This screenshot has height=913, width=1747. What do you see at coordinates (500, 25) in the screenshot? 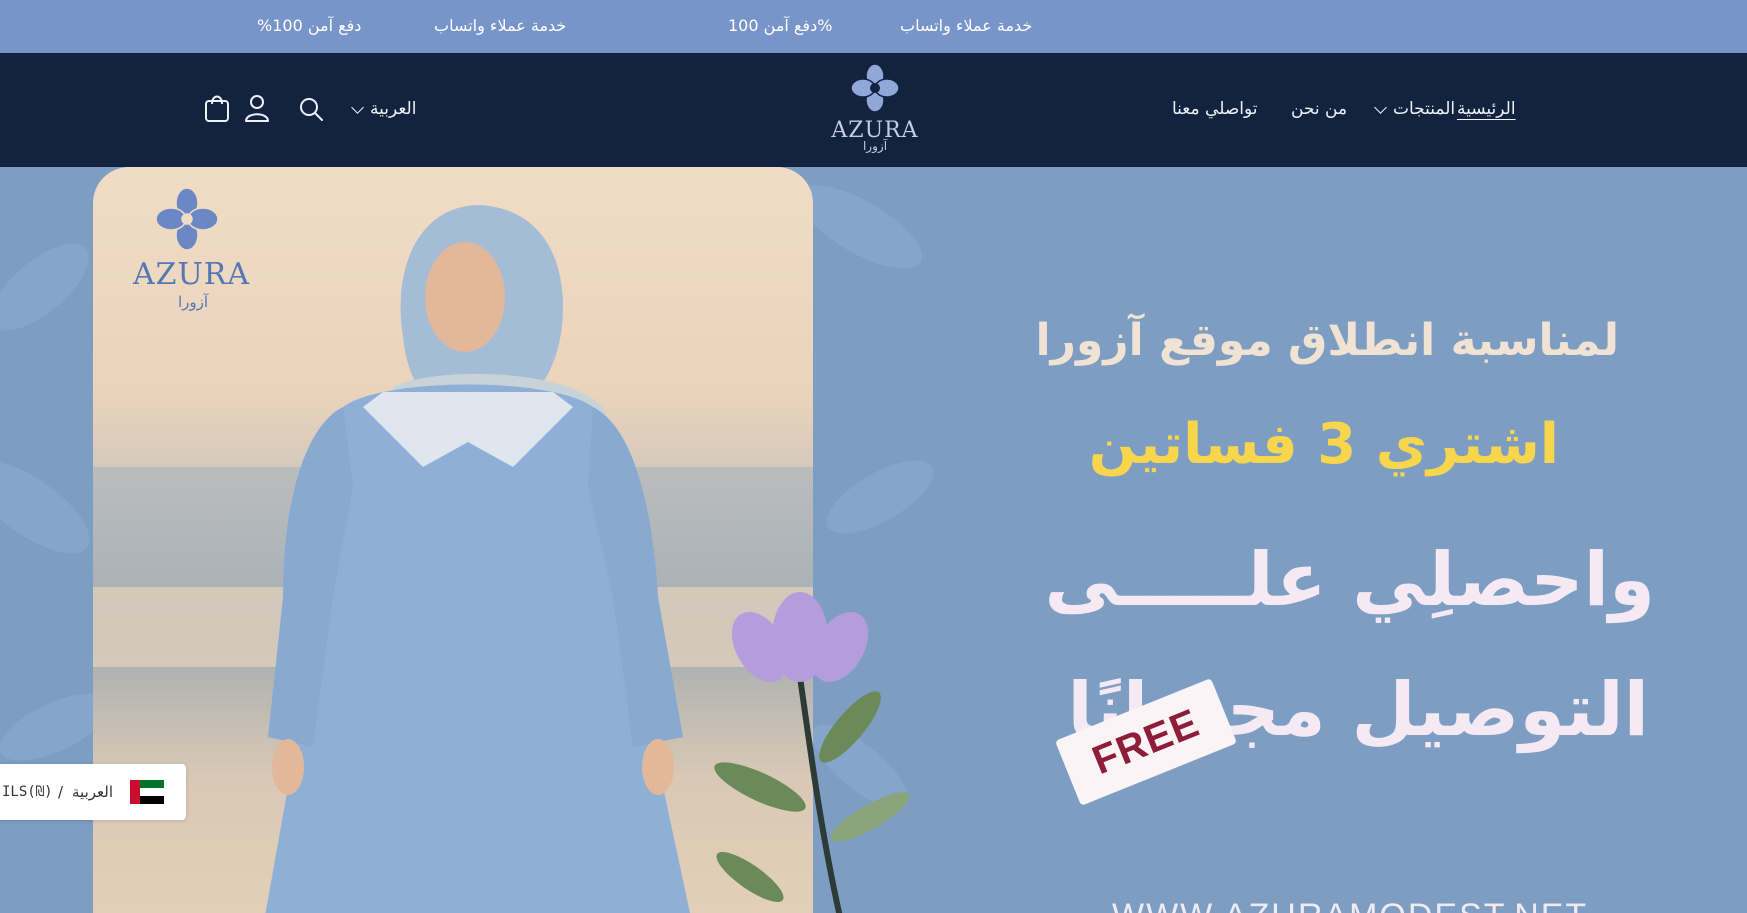
I see `announcement-whatsapp-2: خدمة عملاء واتساب` at bounding box center [500, 25].